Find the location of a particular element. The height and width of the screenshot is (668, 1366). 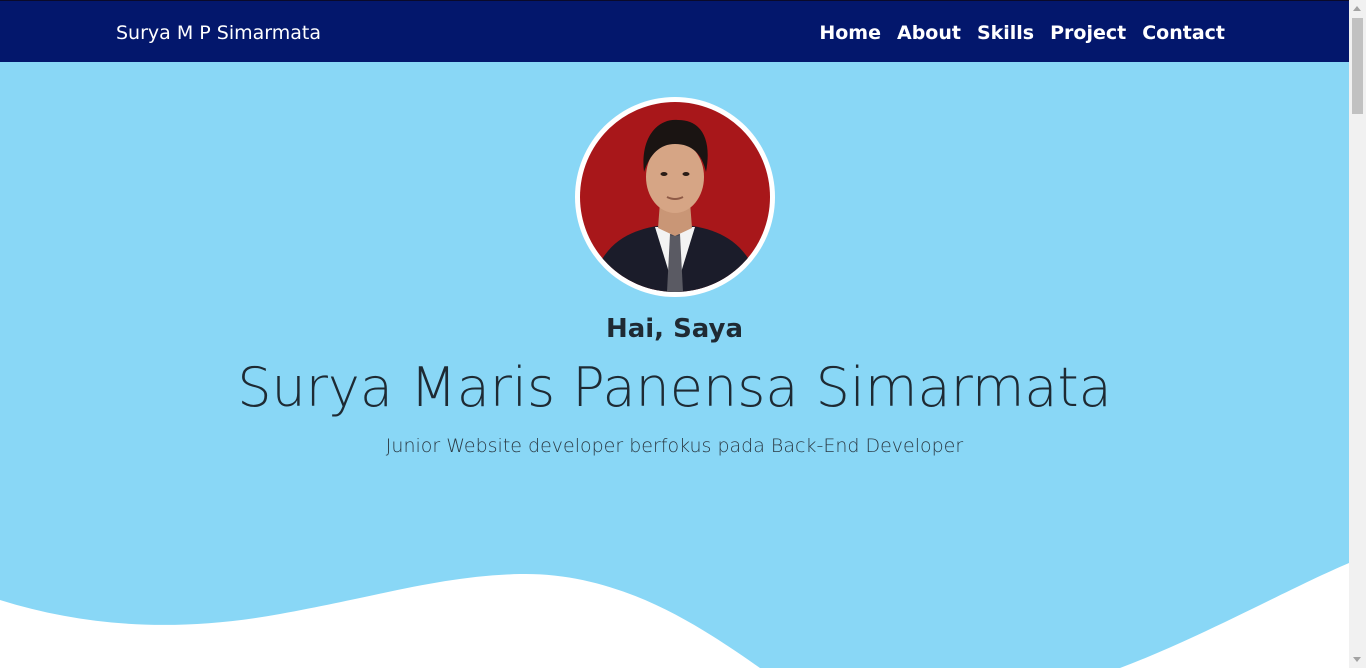

scroll-thumb is located at coordinates (1357, 66).